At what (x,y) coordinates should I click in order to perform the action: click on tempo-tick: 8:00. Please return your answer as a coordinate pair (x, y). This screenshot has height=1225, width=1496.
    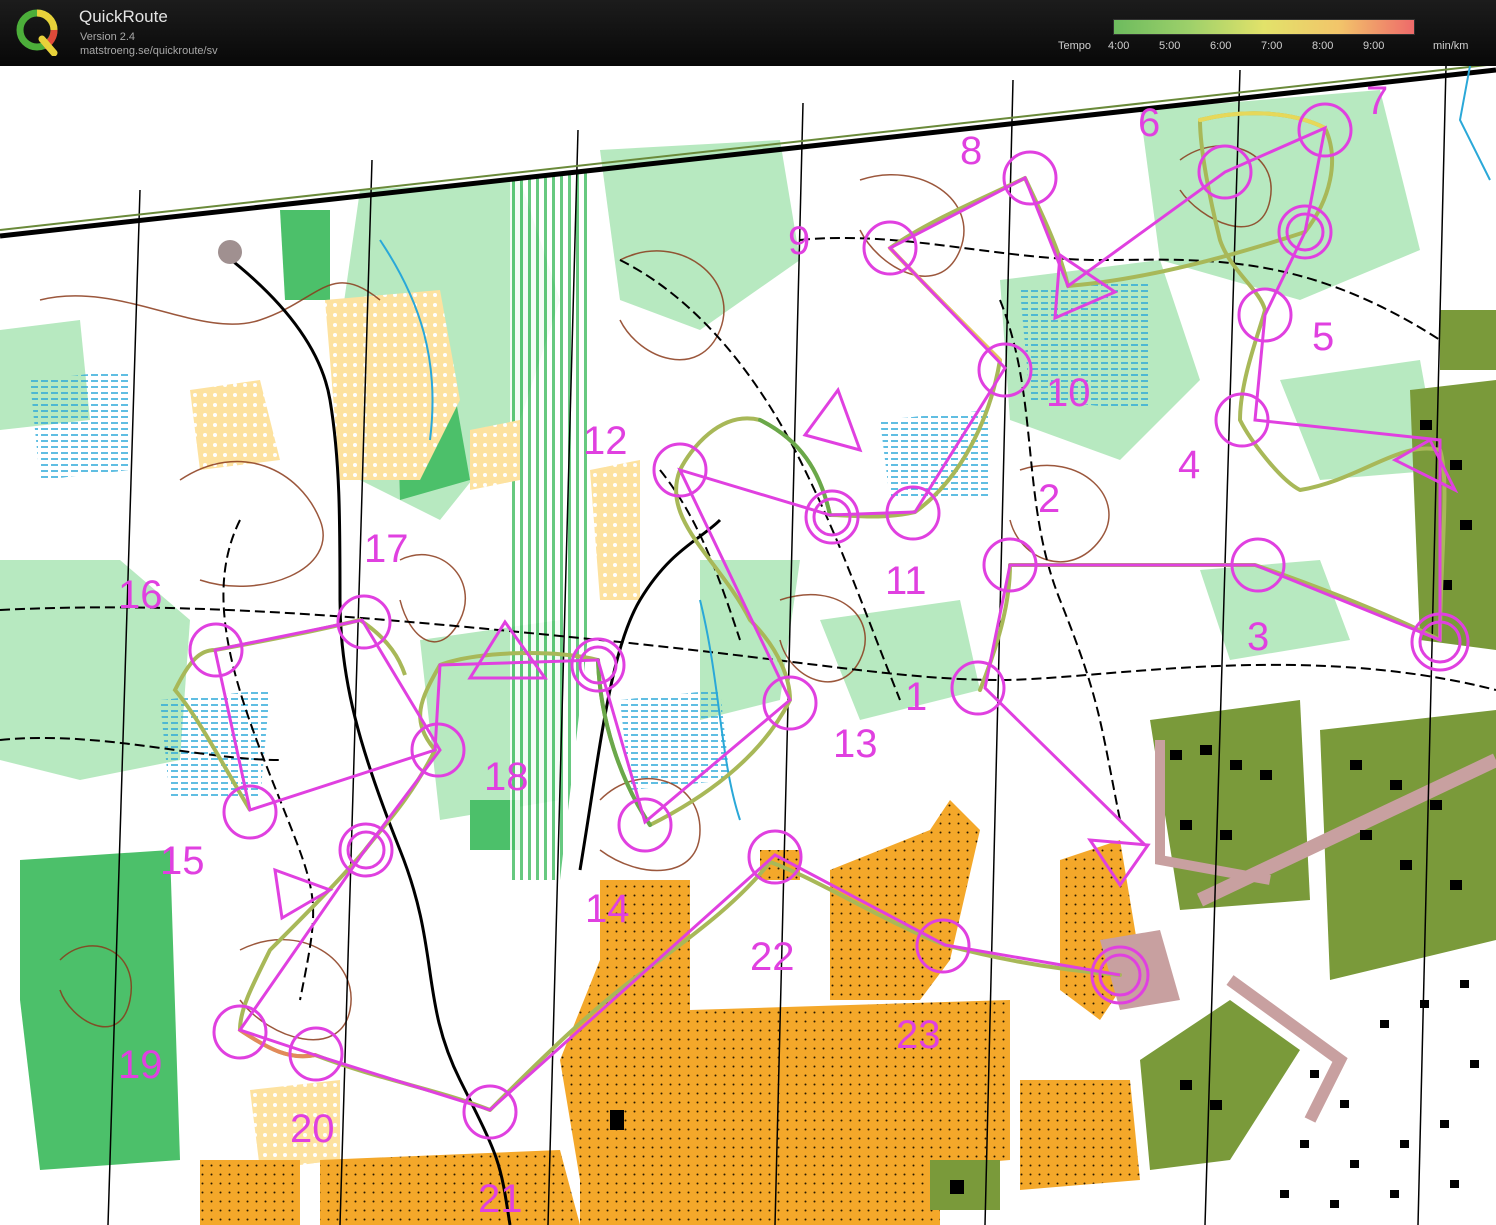
    Looking at the image, I should click on (1323, 46).